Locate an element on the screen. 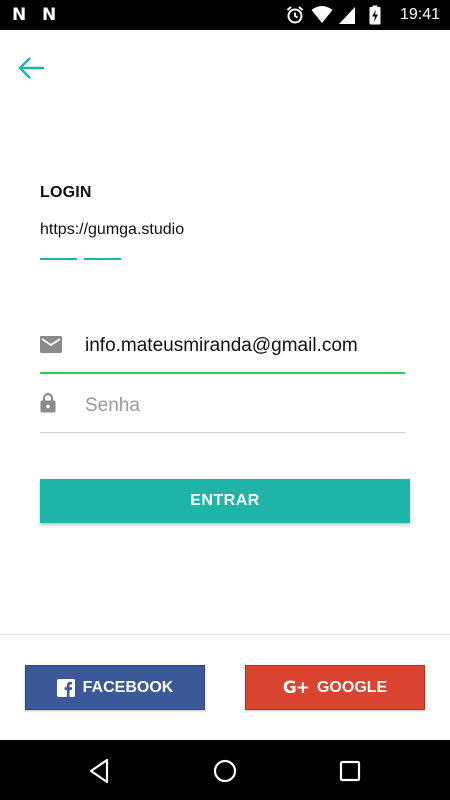 This screenshot has width=450, height=800. signal-icon is located at coordinates (347, 15).